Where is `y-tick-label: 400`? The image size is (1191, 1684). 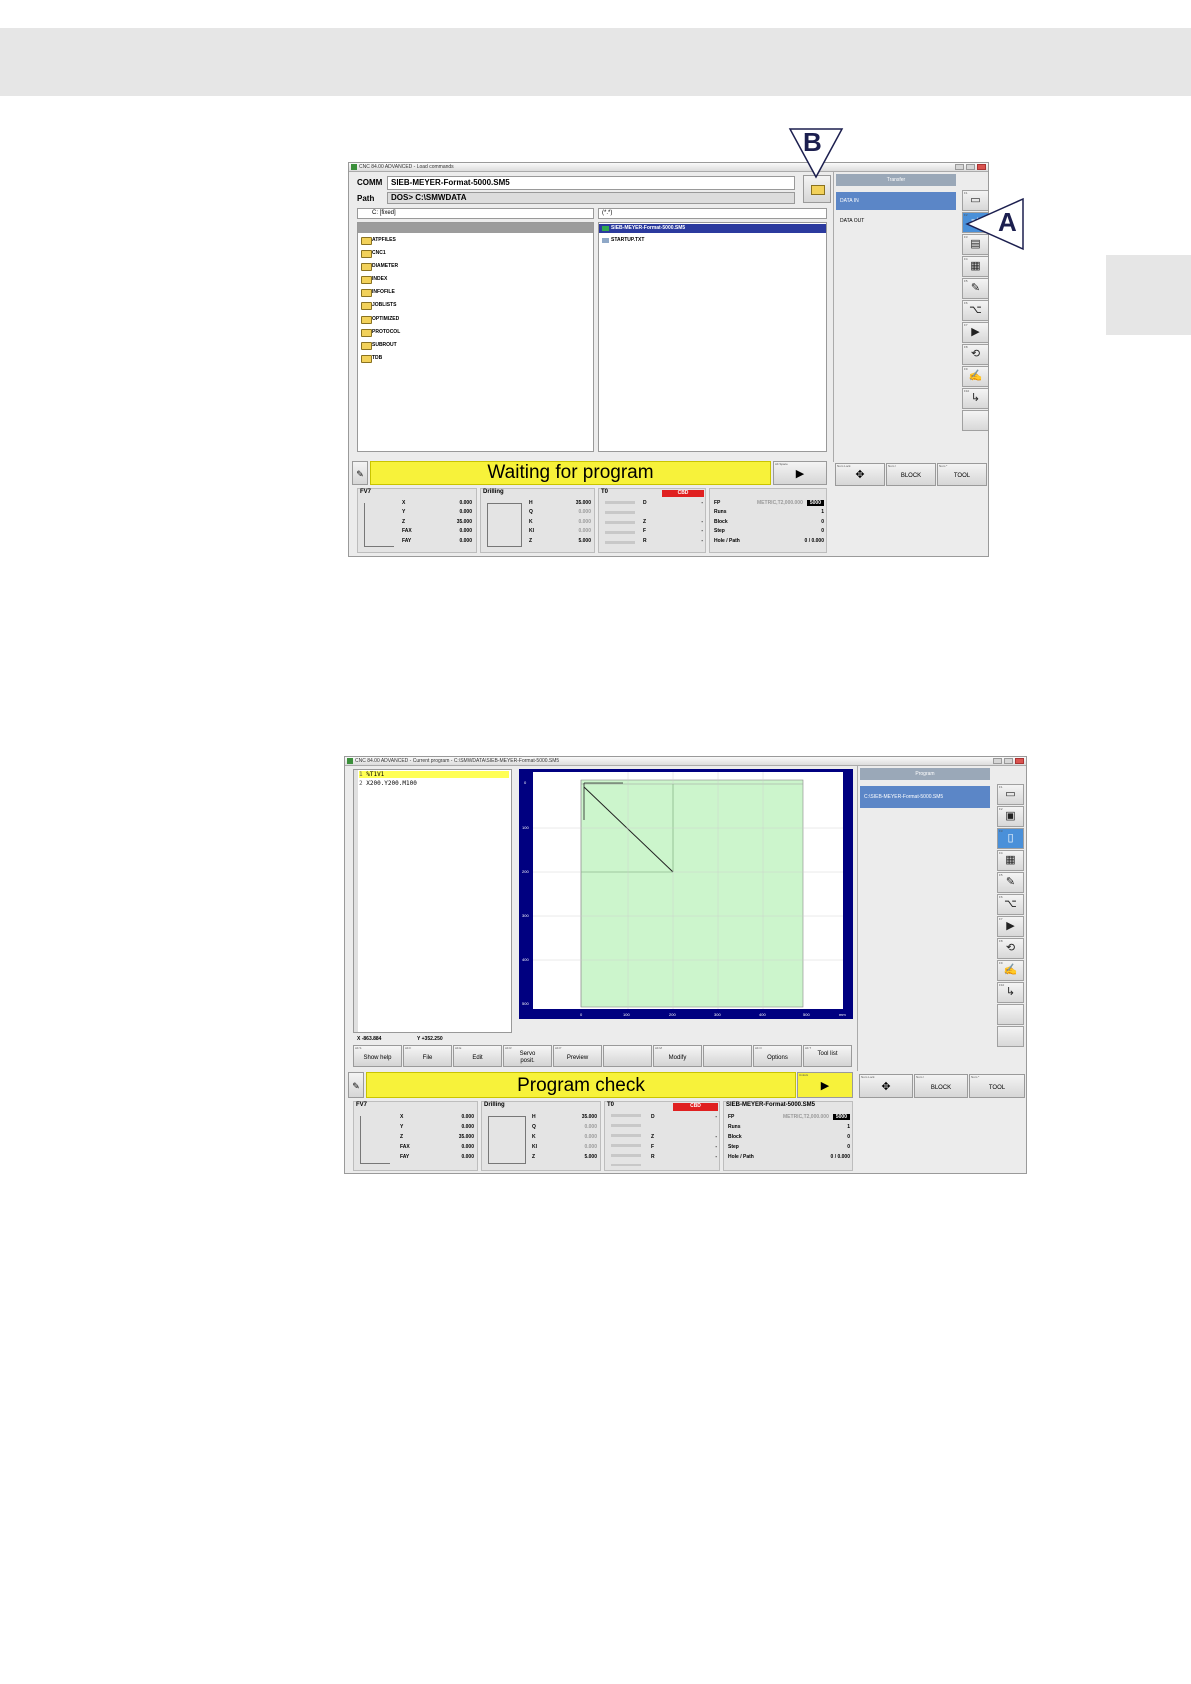
y-tick-label: 400 is located at coordinates (525, 959).